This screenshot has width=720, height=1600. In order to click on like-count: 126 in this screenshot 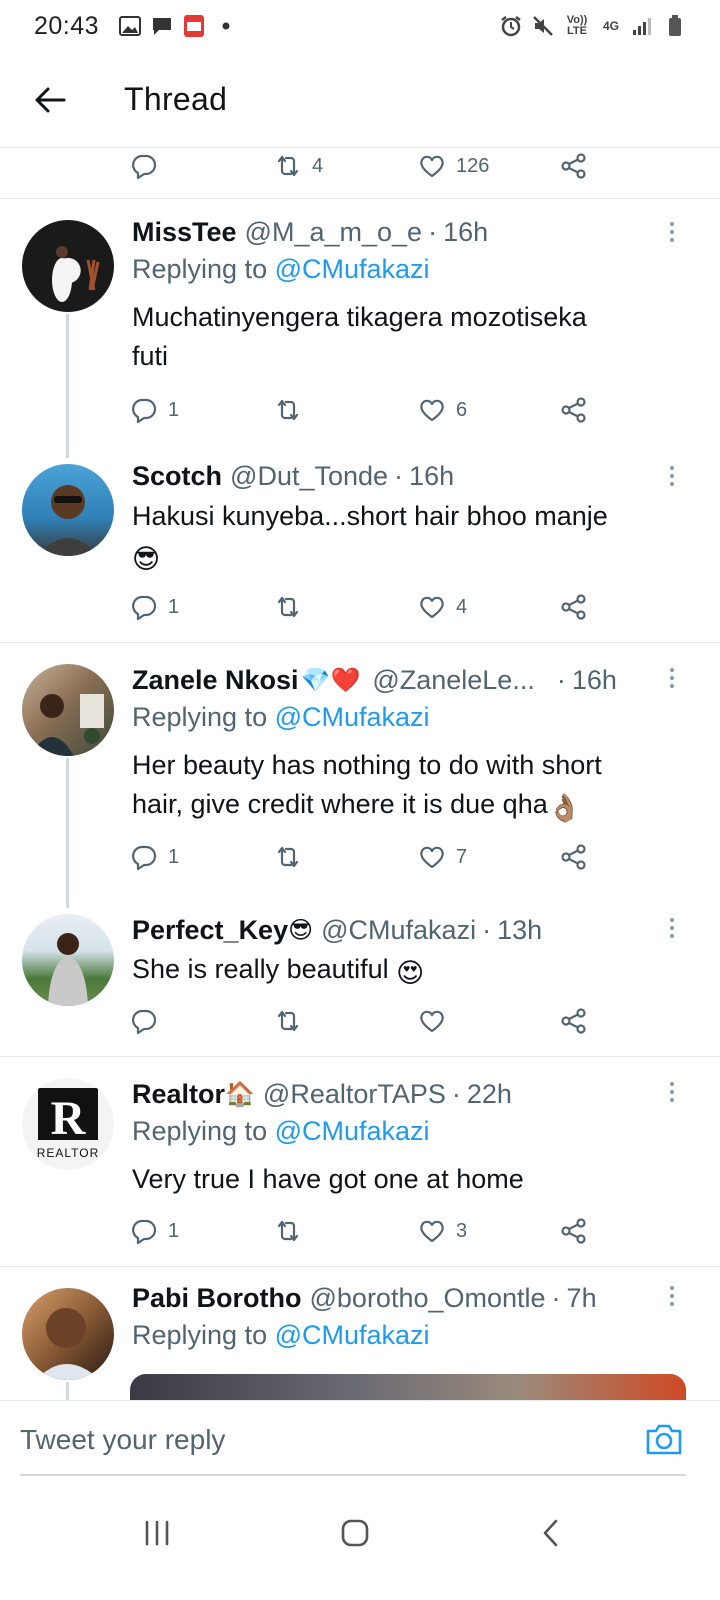, I will do `click(473, 165)`.